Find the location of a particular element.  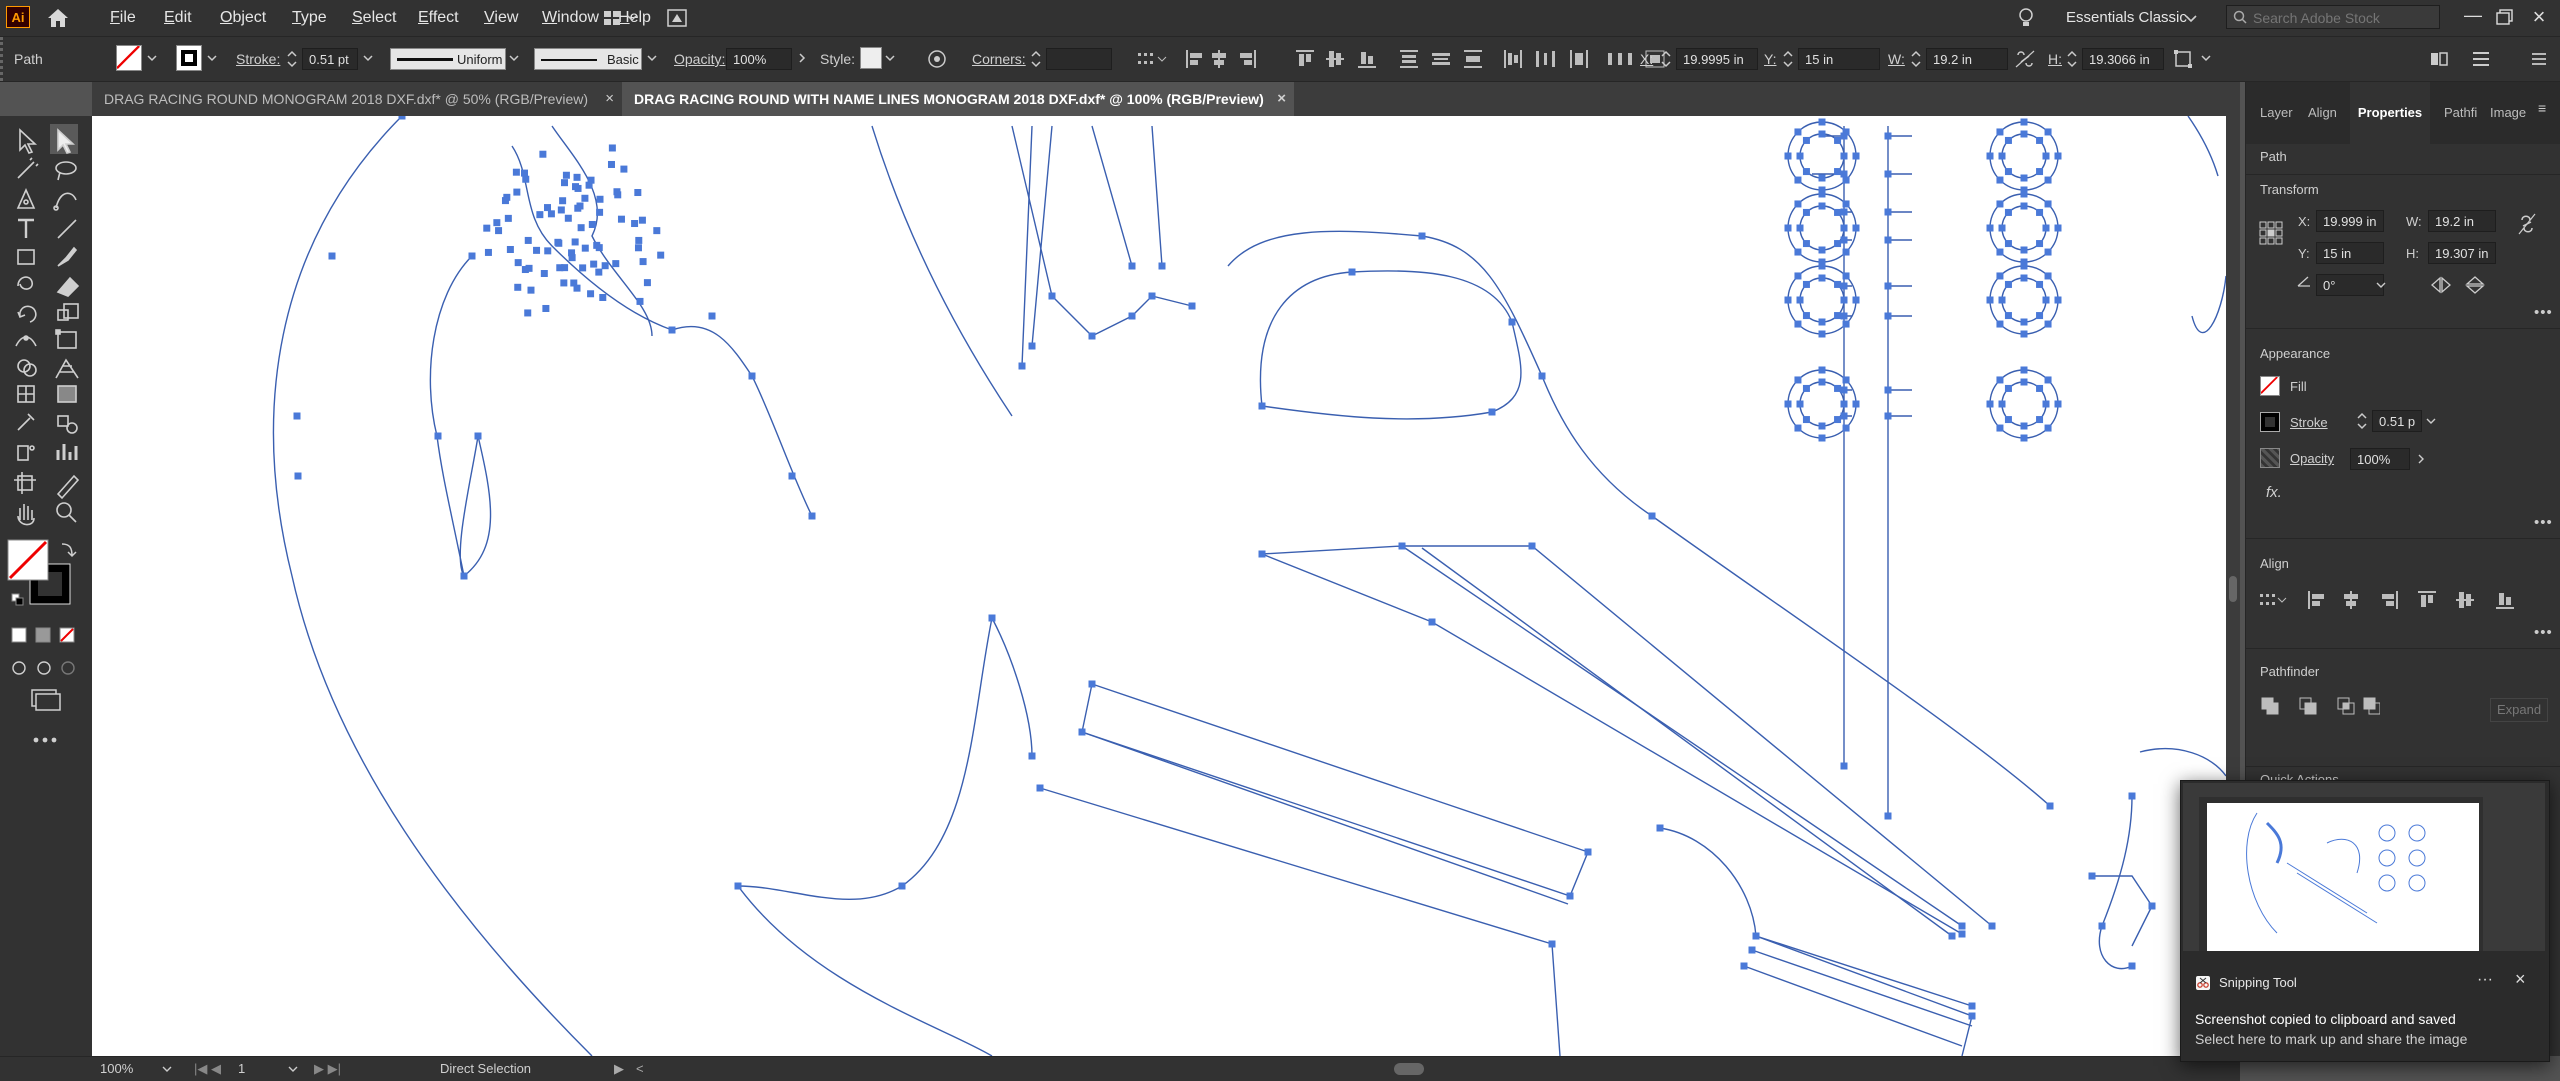

tab-pathfinder: Pathfi is located at coordinates (2460, 113).